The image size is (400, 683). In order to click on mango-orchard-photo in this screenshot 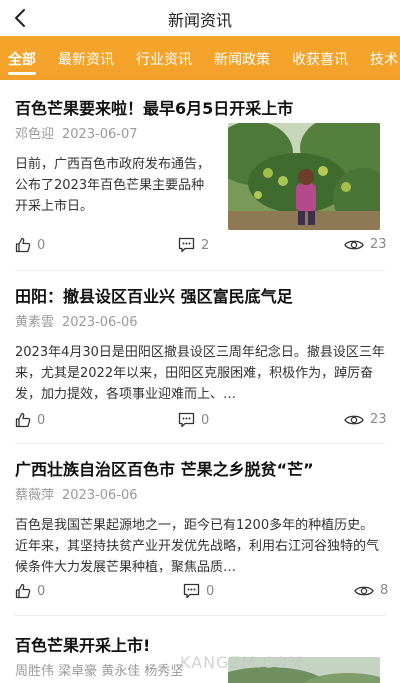, I will do `click(304, 176)`.